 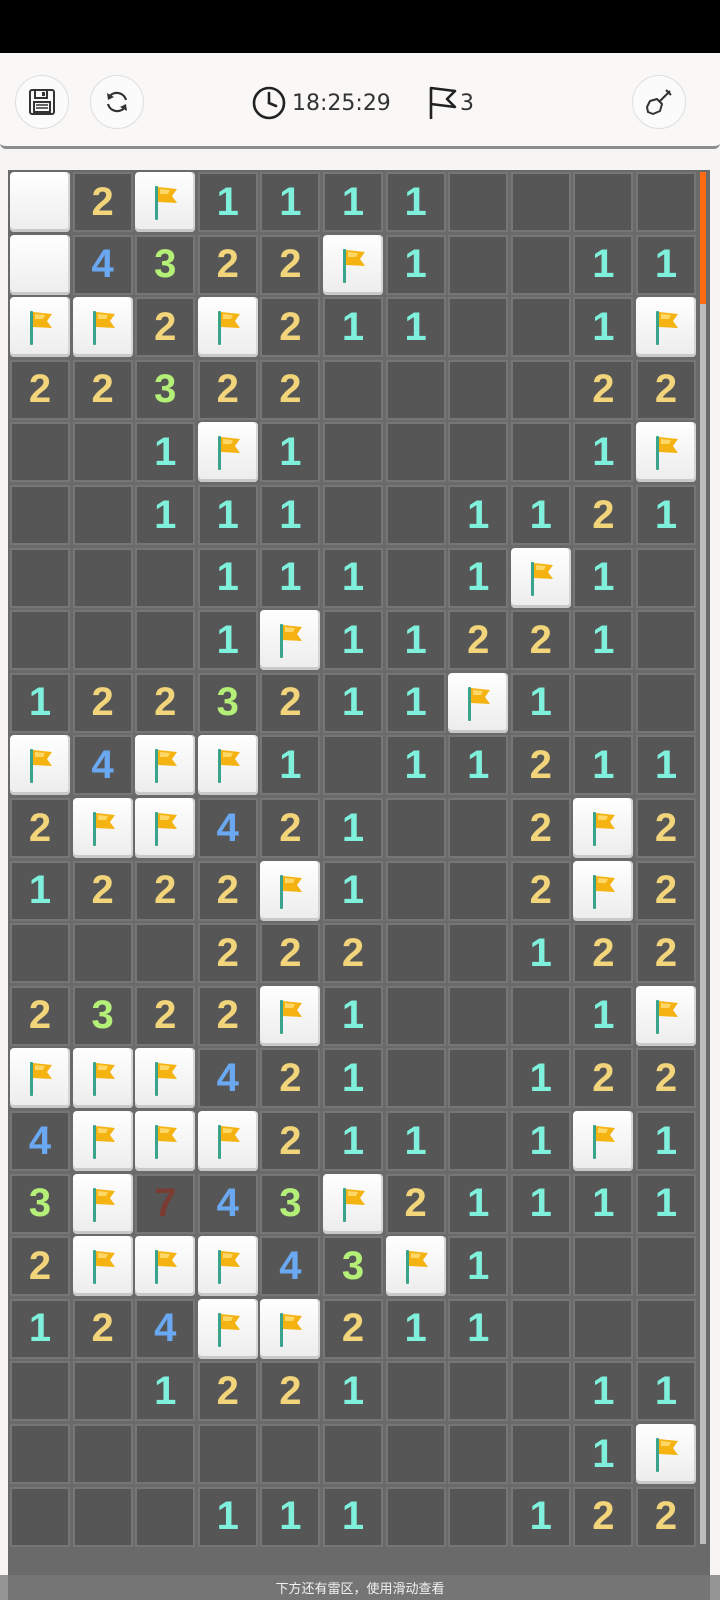 What do you see at coordinates (353, 1266) in the screenshot?
I see `cell-number: 3` at bounding box center [353, 1266].